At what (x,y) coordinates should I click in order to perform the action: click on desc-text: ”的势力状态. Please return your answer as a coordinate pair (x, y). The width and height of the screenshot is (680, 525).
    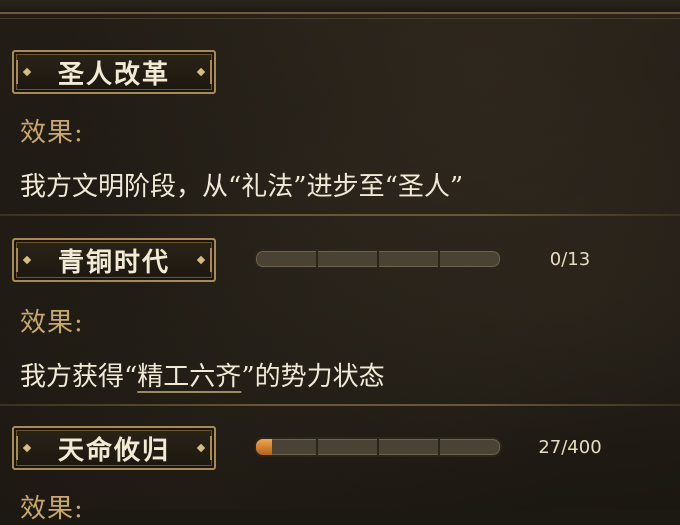
    Looking at the image, I should click on (313, 377).